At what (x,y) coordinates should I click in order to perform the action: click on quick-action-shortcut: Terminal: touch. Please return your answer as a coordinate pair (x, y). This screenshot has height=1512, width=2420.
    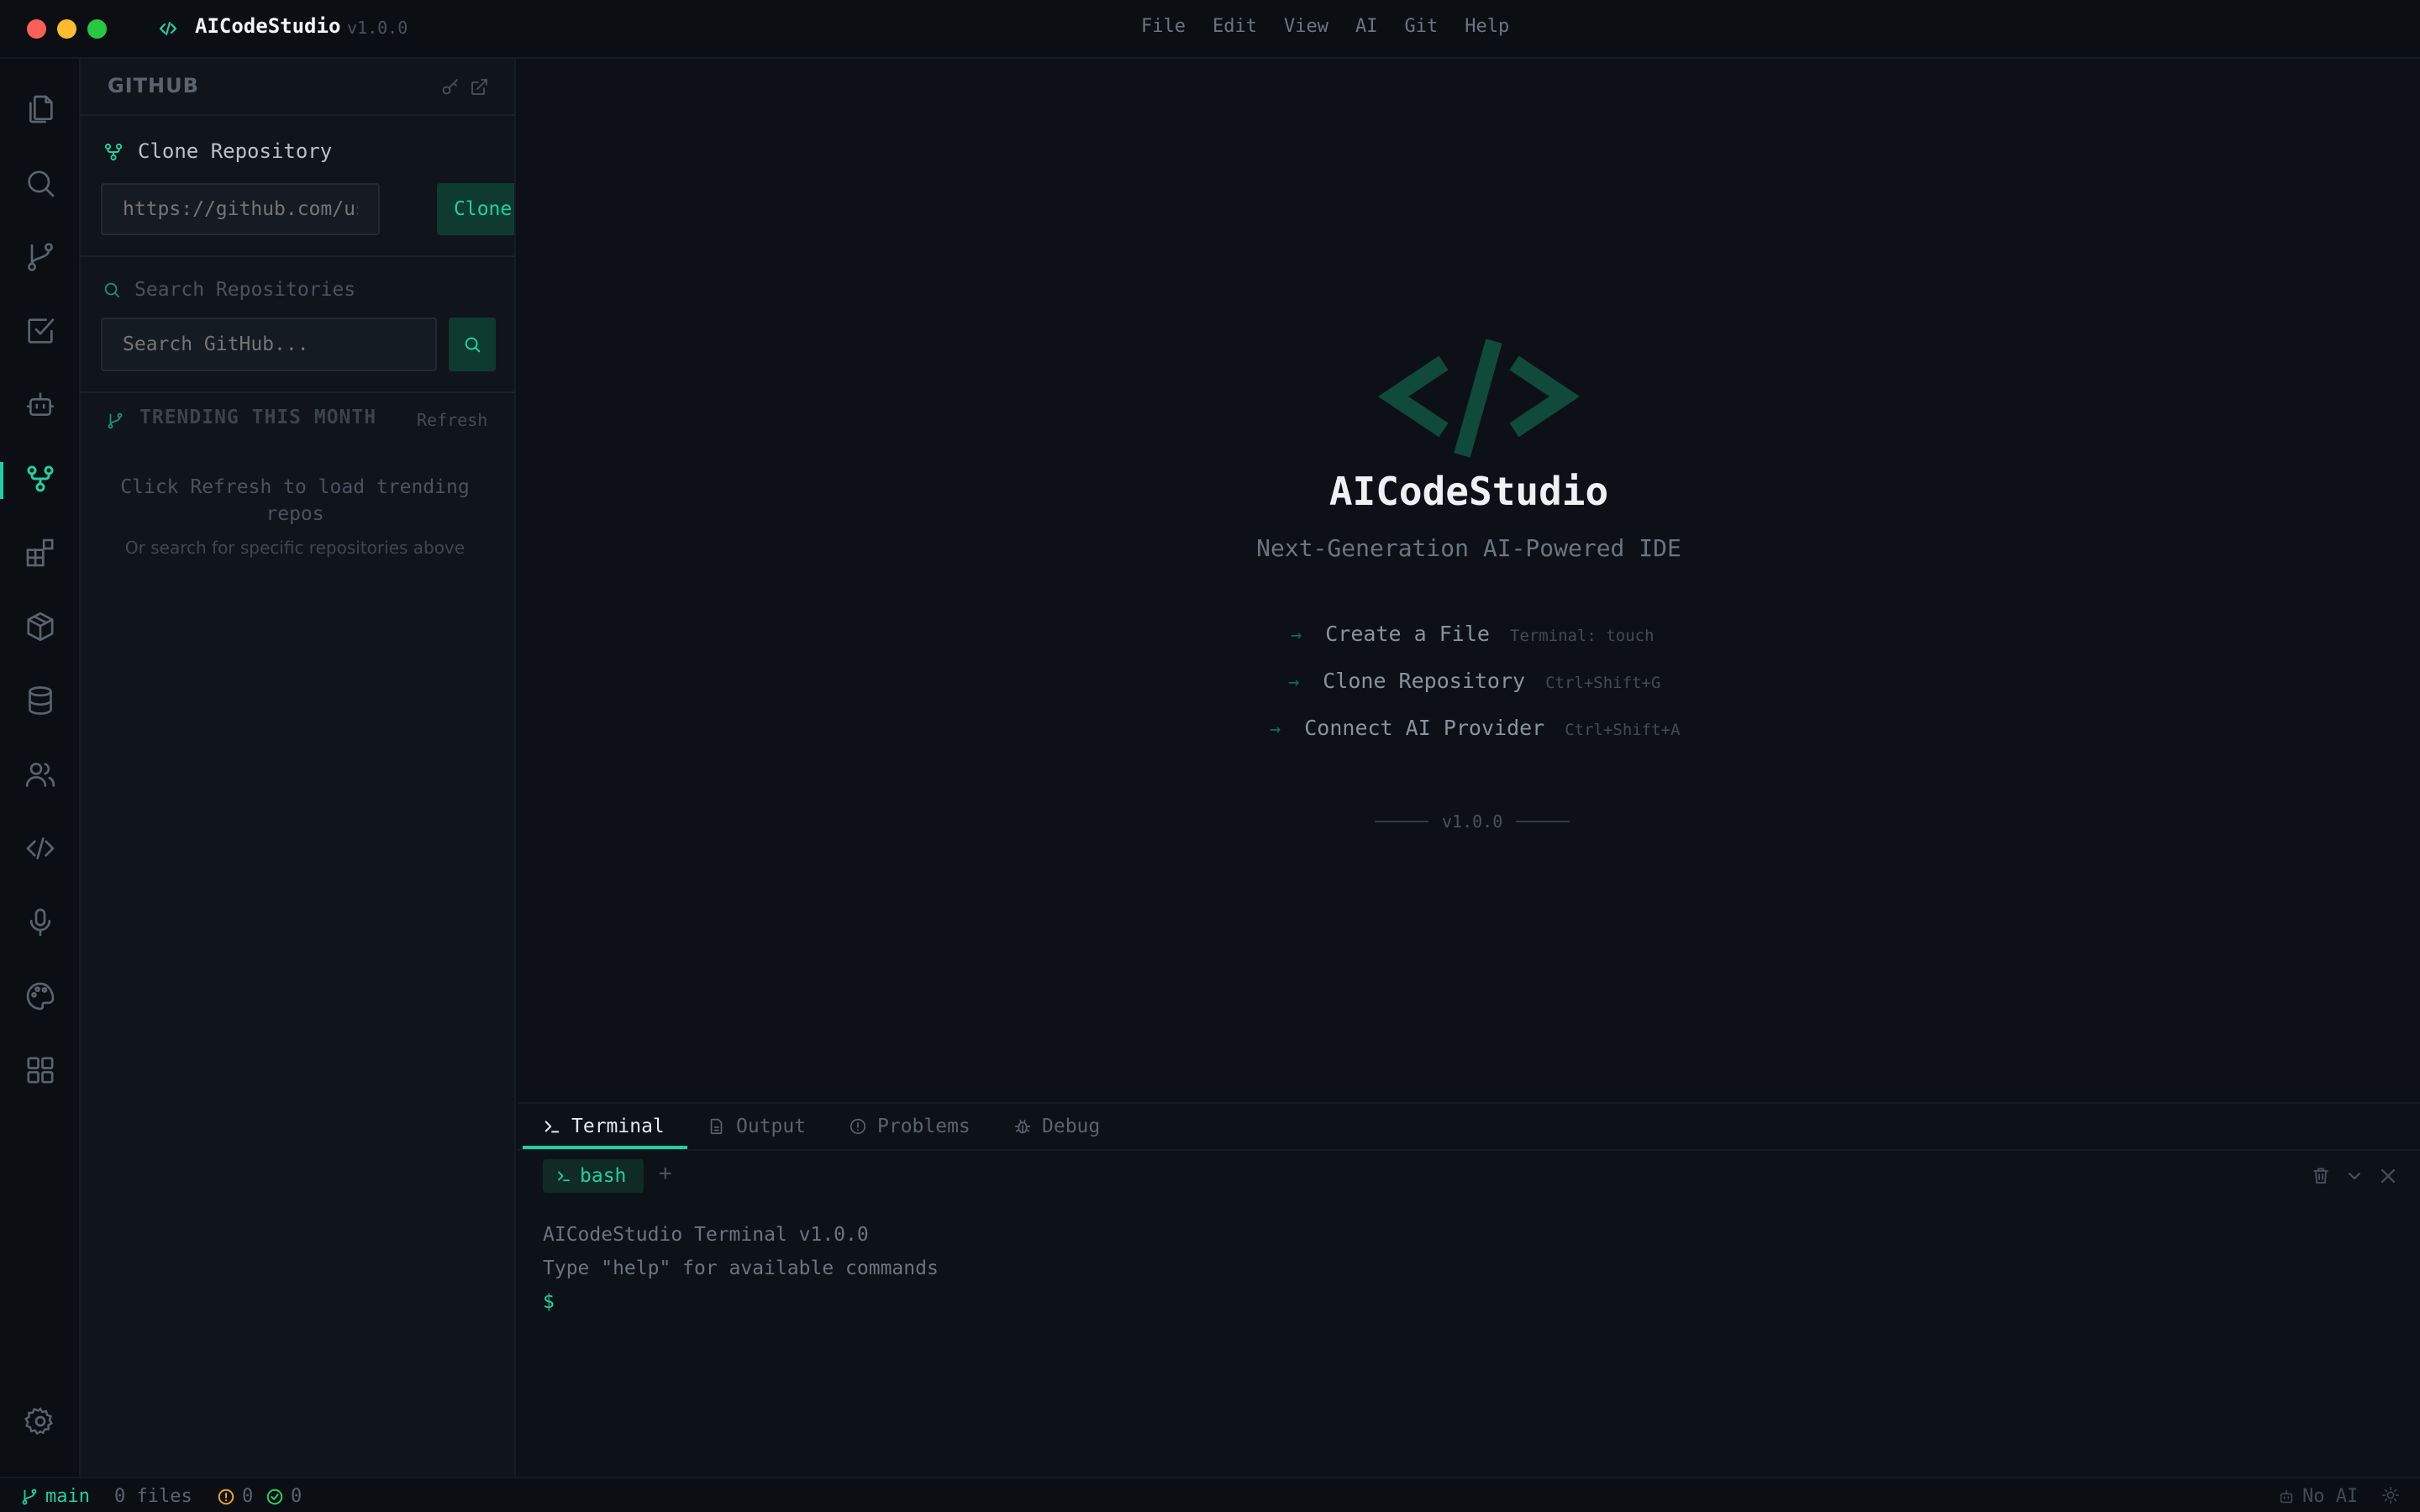
    Looking at the image, I should click on (1582, 636).